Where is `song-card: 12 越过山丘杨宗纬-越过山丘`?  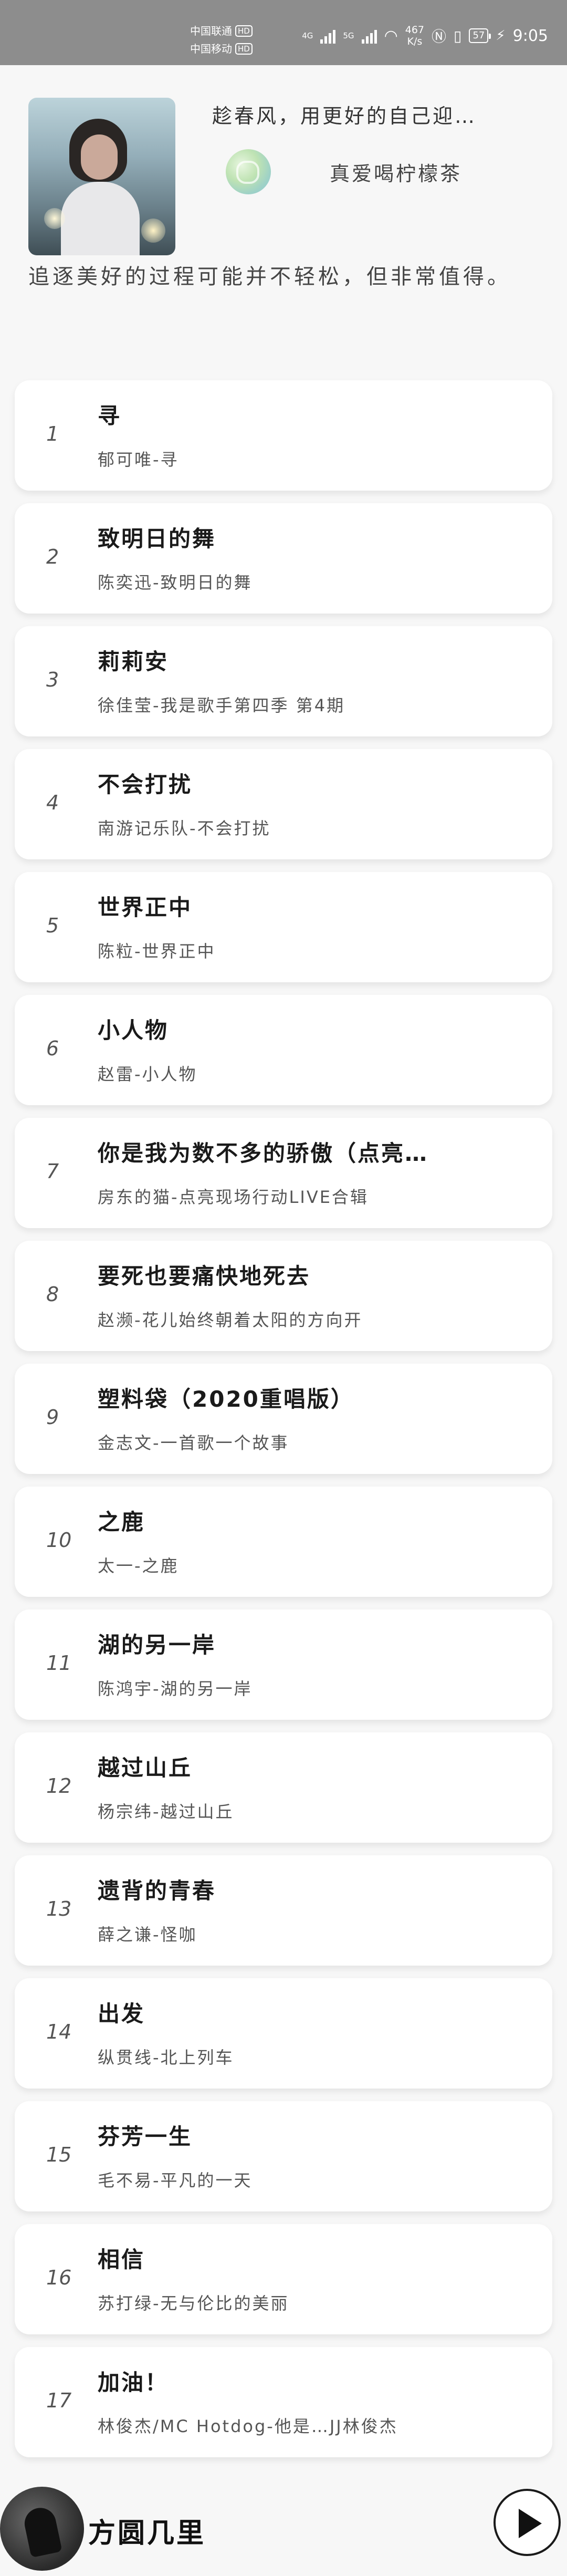
song-card: 12 越过山丘杨宗纬-越过山丘 is located at coordinates (283, 1787).